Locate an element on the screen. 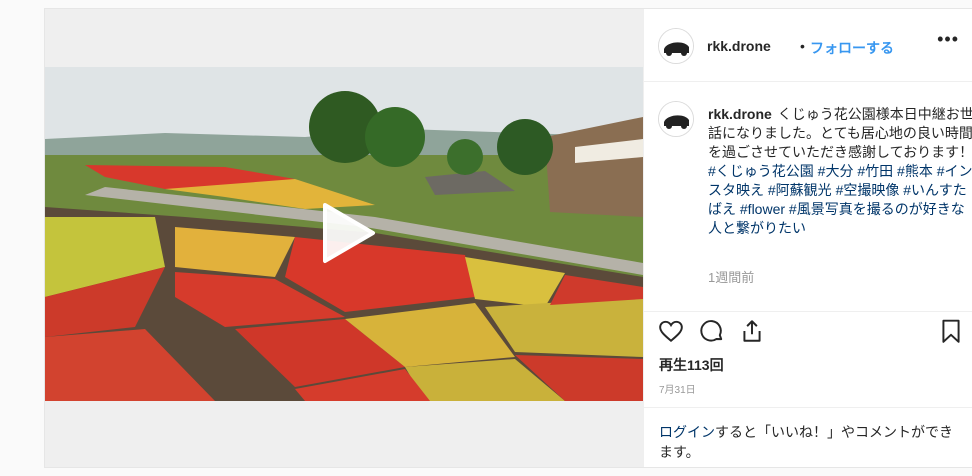 Image resolution: width=972 pixels, height=476 pixels. caption-username: rkk.drone is located at coordinates (740, 114).